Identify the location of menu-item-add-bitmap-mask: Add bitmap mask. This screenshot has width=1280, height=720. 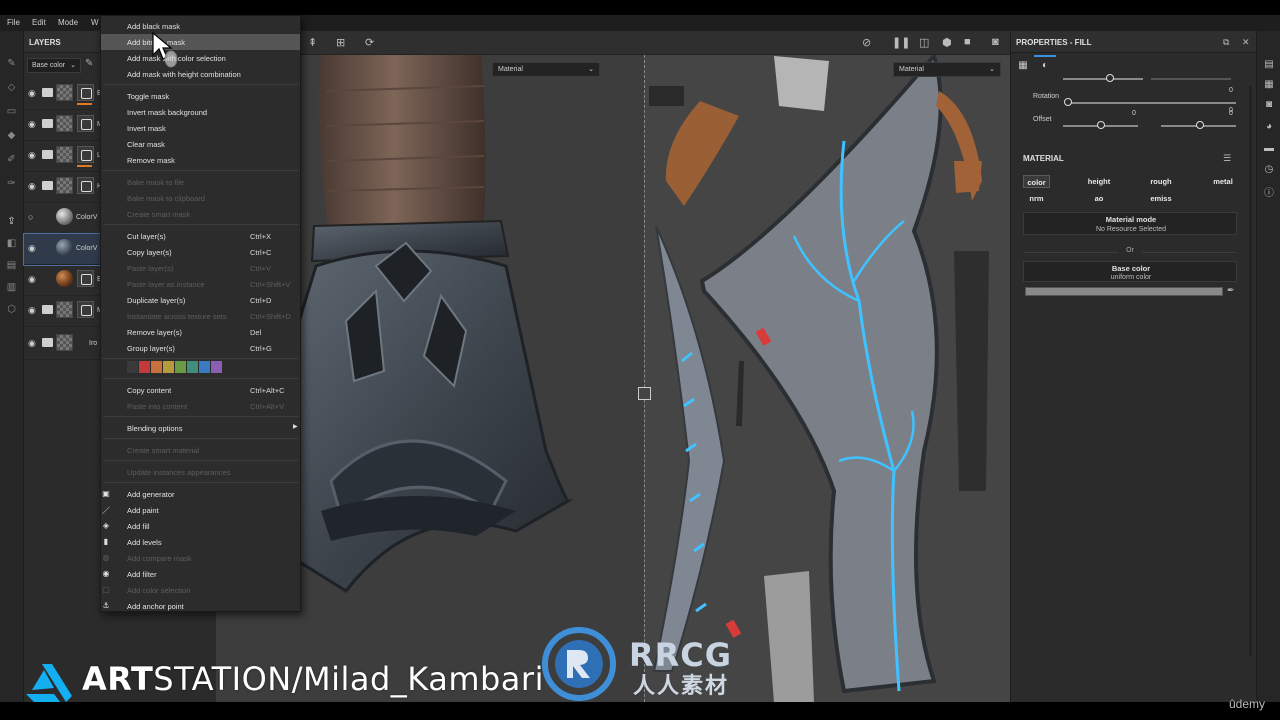
(200, 42).